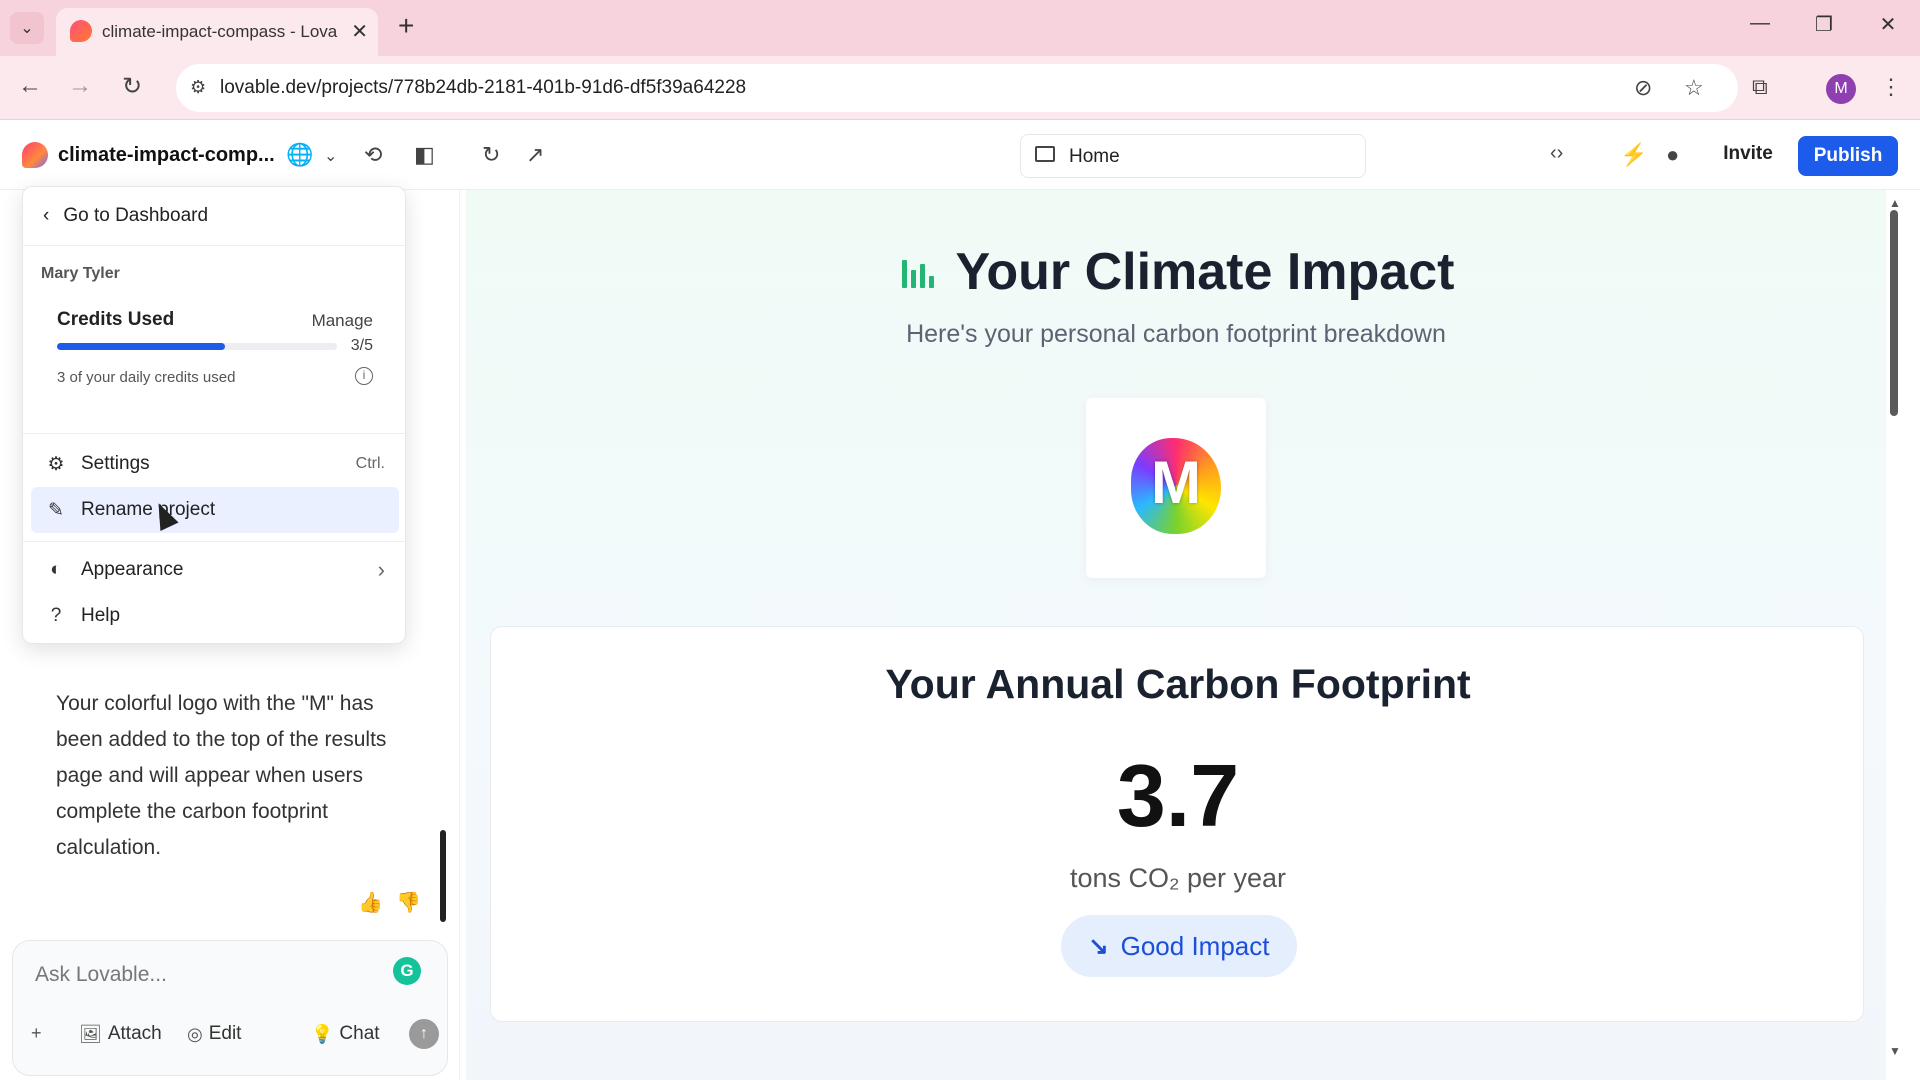  Describe the element at coordinates (120, 1034) in the screenshot. I see `attach-button: 🖼 Attach` at that location.